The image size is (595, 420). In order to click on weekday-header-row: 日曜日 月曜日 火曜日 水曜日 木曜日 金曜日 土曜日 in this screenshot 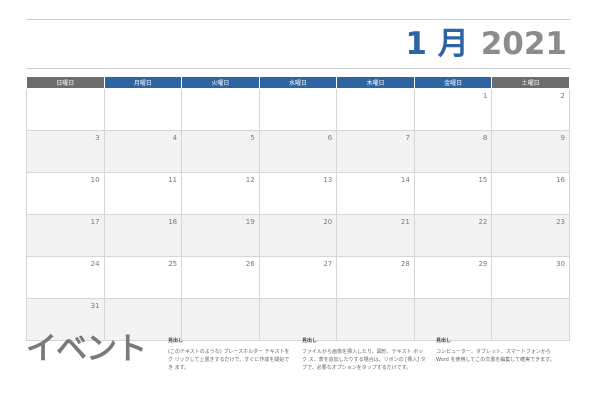, I will do `click(298, 82)`.